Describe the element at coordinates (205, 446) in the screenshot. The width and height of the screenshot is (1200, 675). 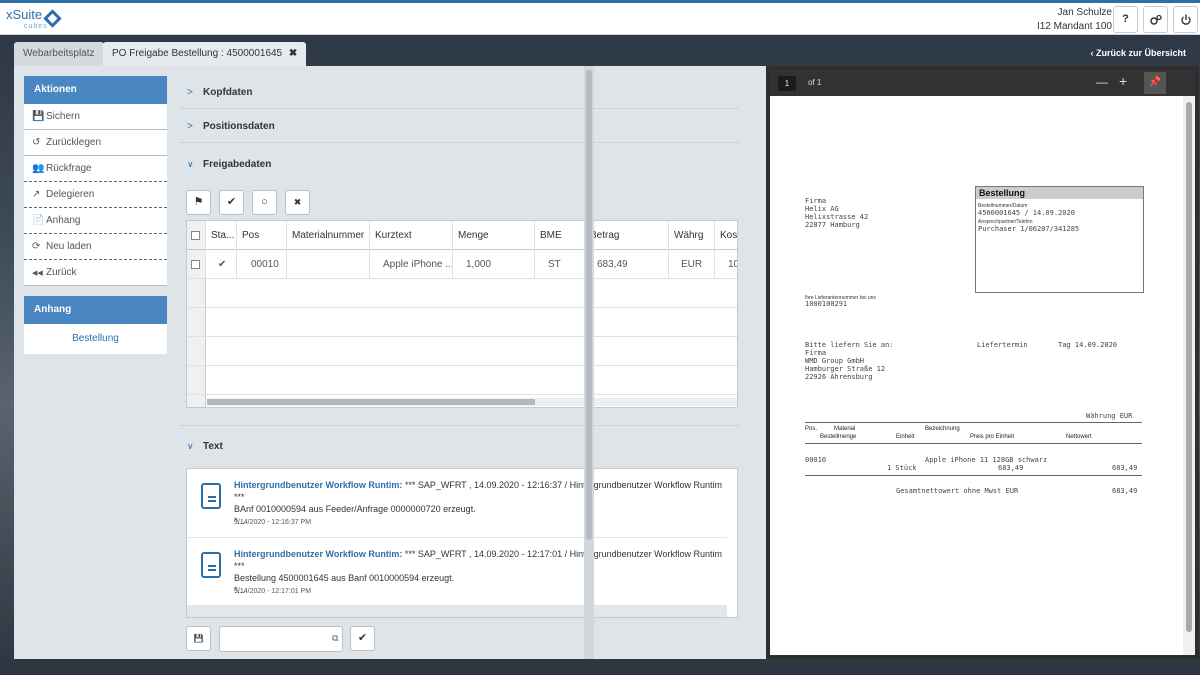
I see `section-text: ∨ Text` at that location.